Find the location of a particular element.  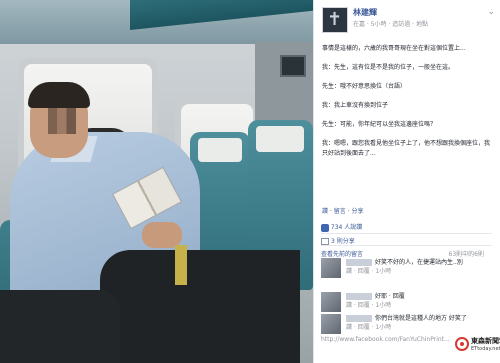

cables is located at coordinates (181, 265).